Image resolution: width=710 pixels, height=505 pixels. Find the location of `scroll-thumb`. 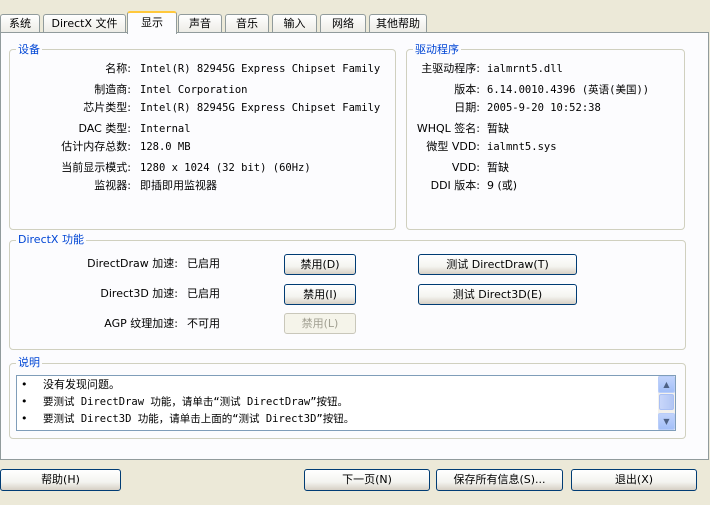

scroll-thumb is located at coordinates (666, 402).